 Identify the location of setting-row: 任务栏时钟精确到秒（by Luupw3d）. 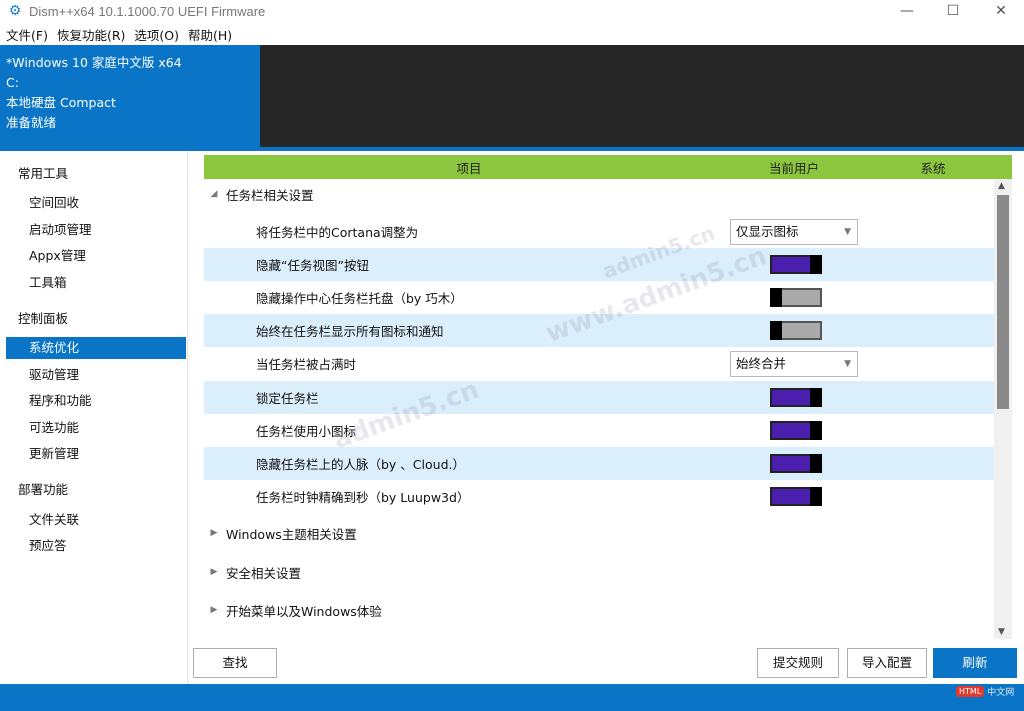
(599, 496).